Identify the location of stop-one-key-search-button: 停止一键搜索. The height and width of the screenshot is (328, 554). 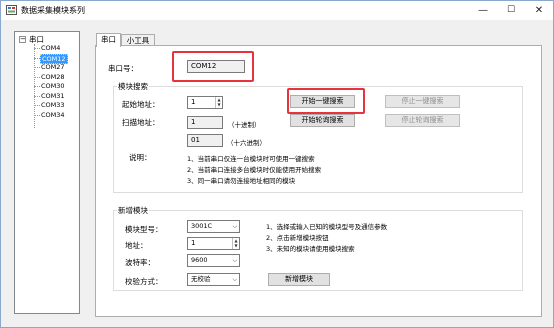
(422, 101).